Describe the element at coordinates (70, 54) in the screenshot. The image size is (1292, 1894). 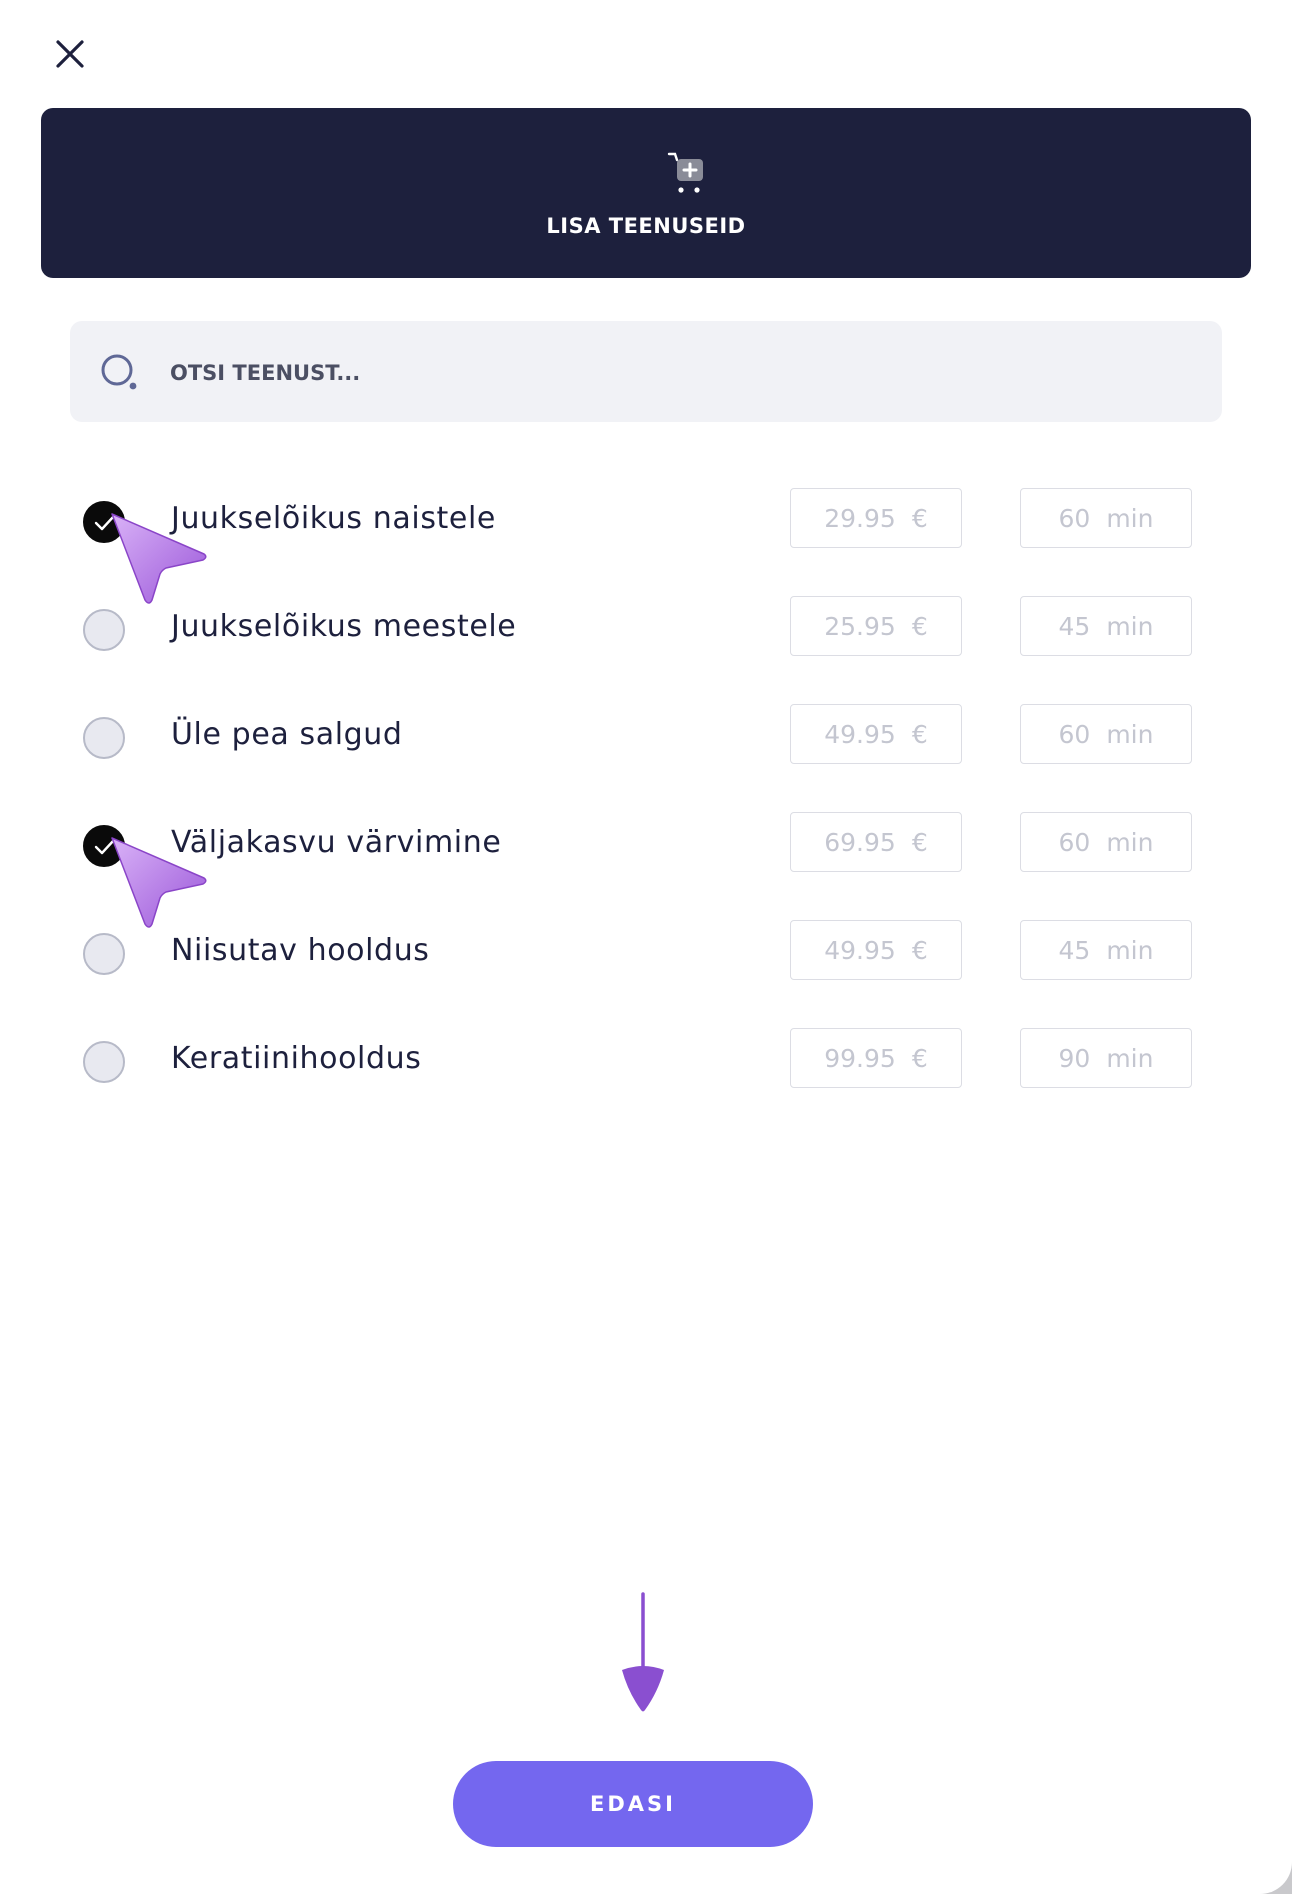
I see `close-icon` at that location.